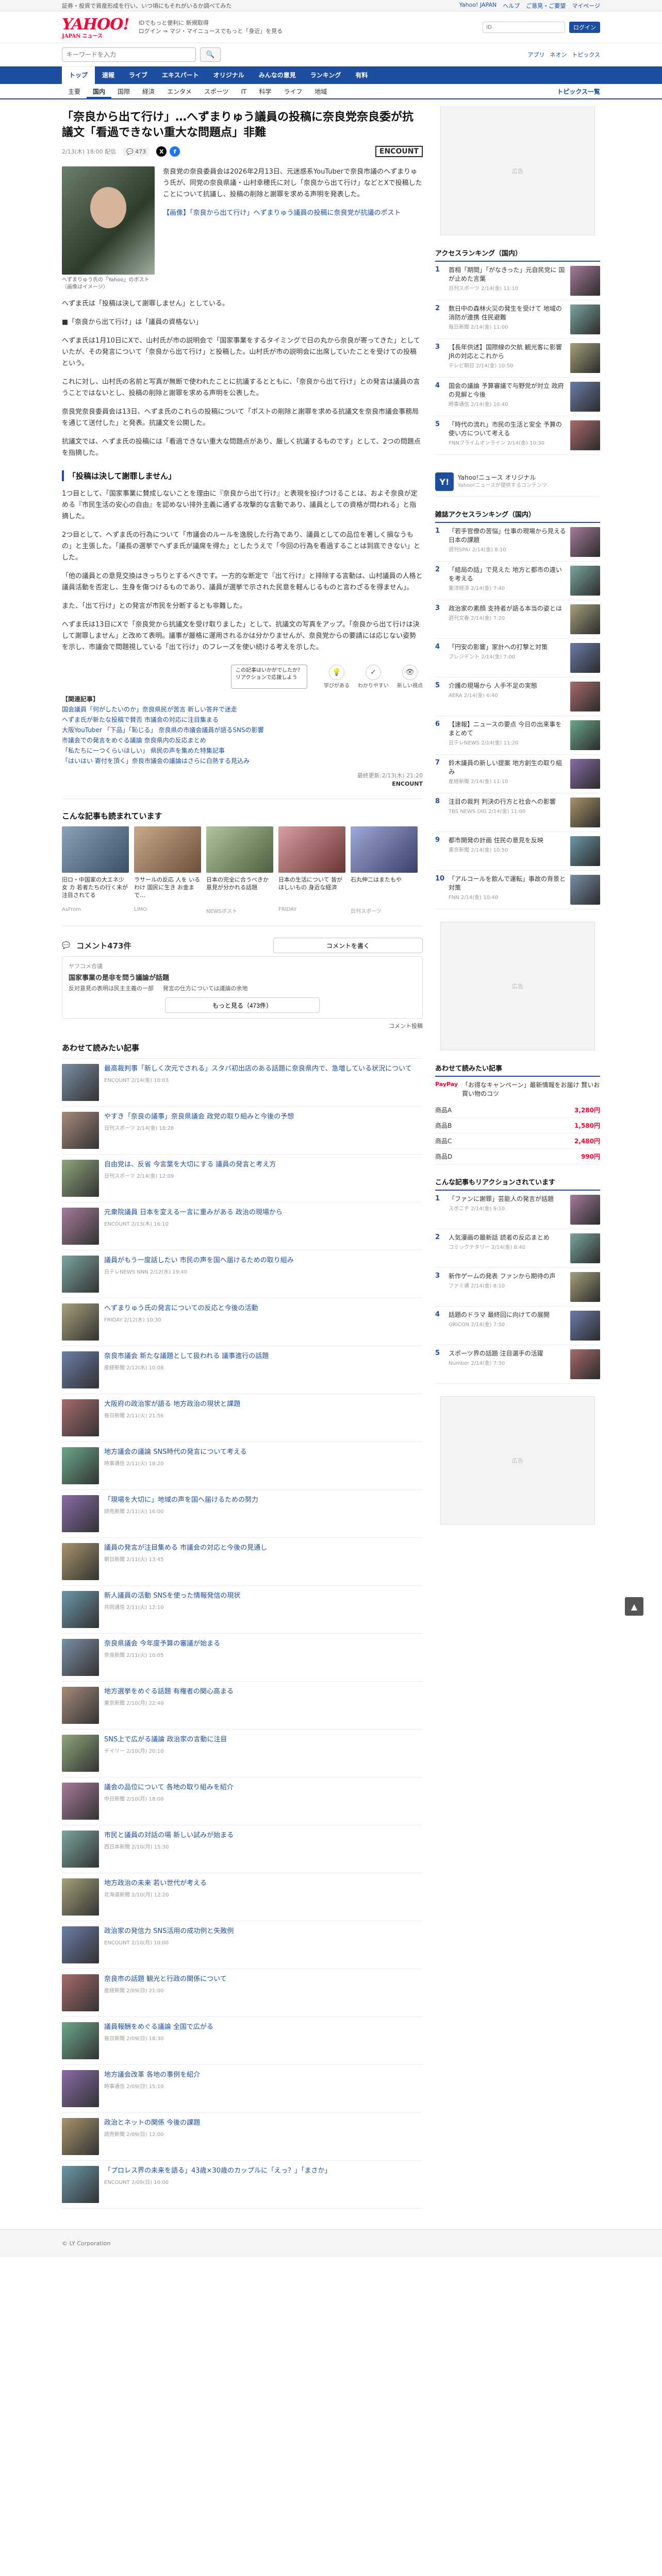 The width and height of the screenshot is (662, 2576). What do you see at coordinates (399, 151) in the screenshot?
I see `provider-logo: ENCOUNT` at bounding box center [399, 151].